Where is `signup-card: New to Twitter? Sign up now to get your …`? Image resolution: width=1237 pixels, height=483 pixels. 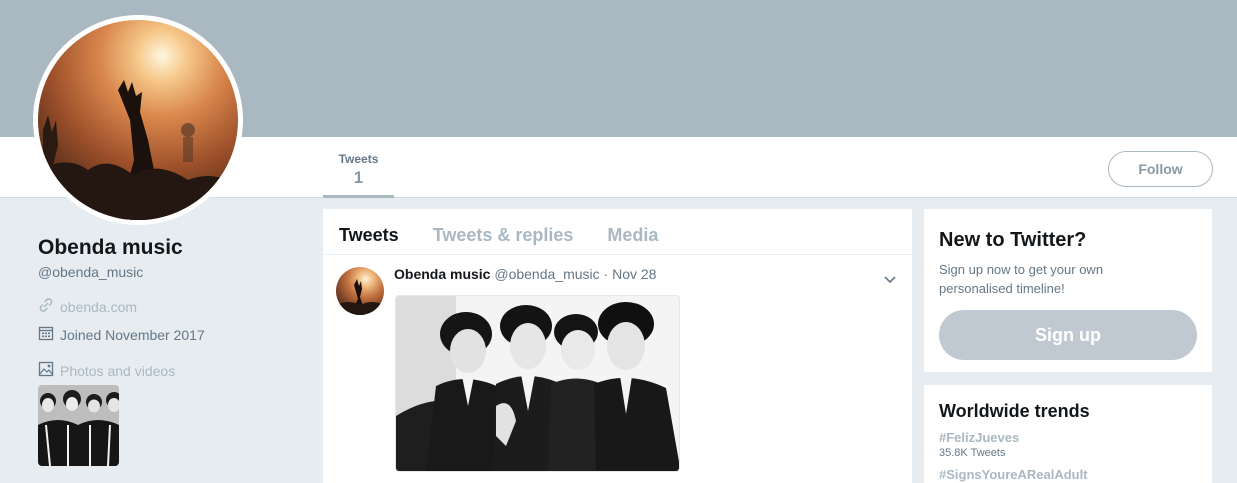 signup-card: New to Twitter? Sign up now to get your … is located at coordinates (1068, 290).